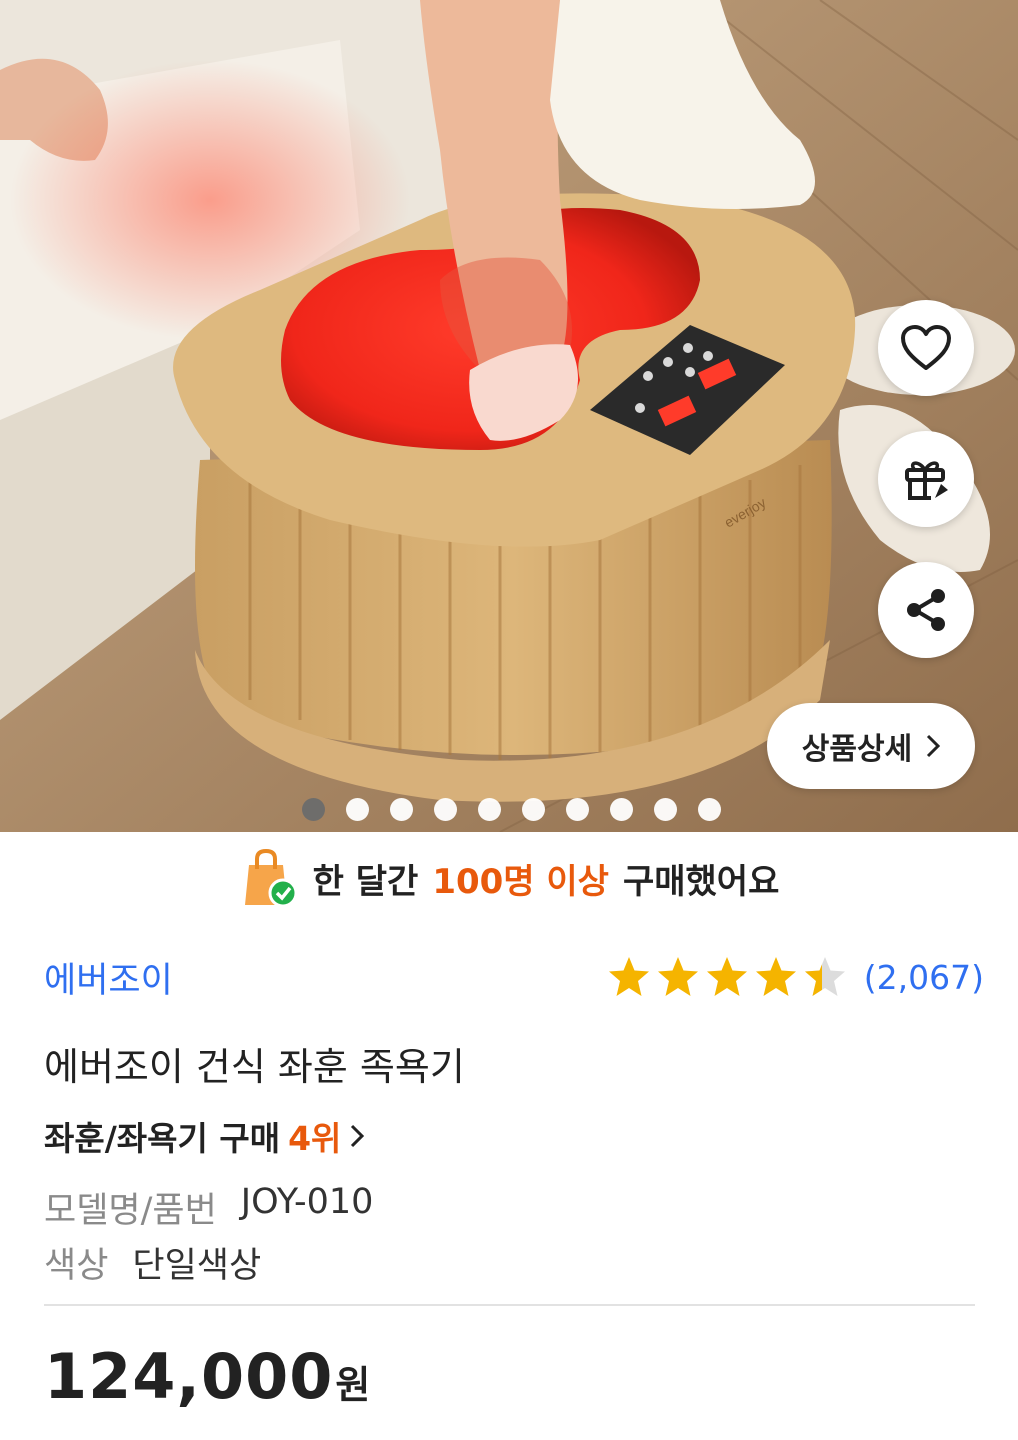 The image size is (1018, 1440). I want to click on model-spec: 모델명/품번 JOY-010, so click(208, 1207).